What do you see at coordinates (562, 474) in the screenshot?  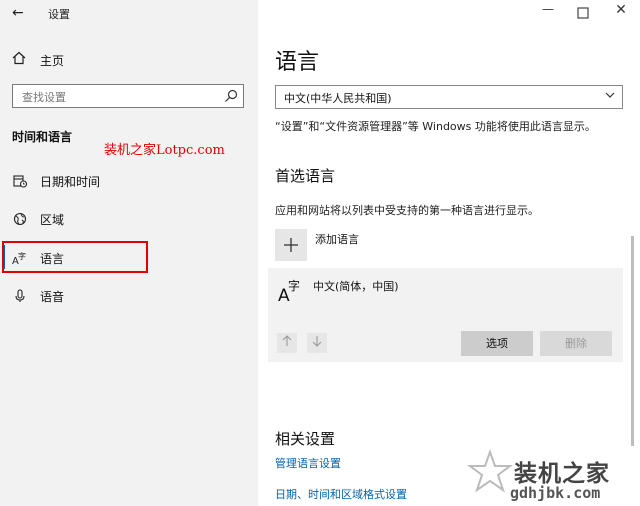 I see `watermark-text: 装机之家` at bounding box center [562, 474].